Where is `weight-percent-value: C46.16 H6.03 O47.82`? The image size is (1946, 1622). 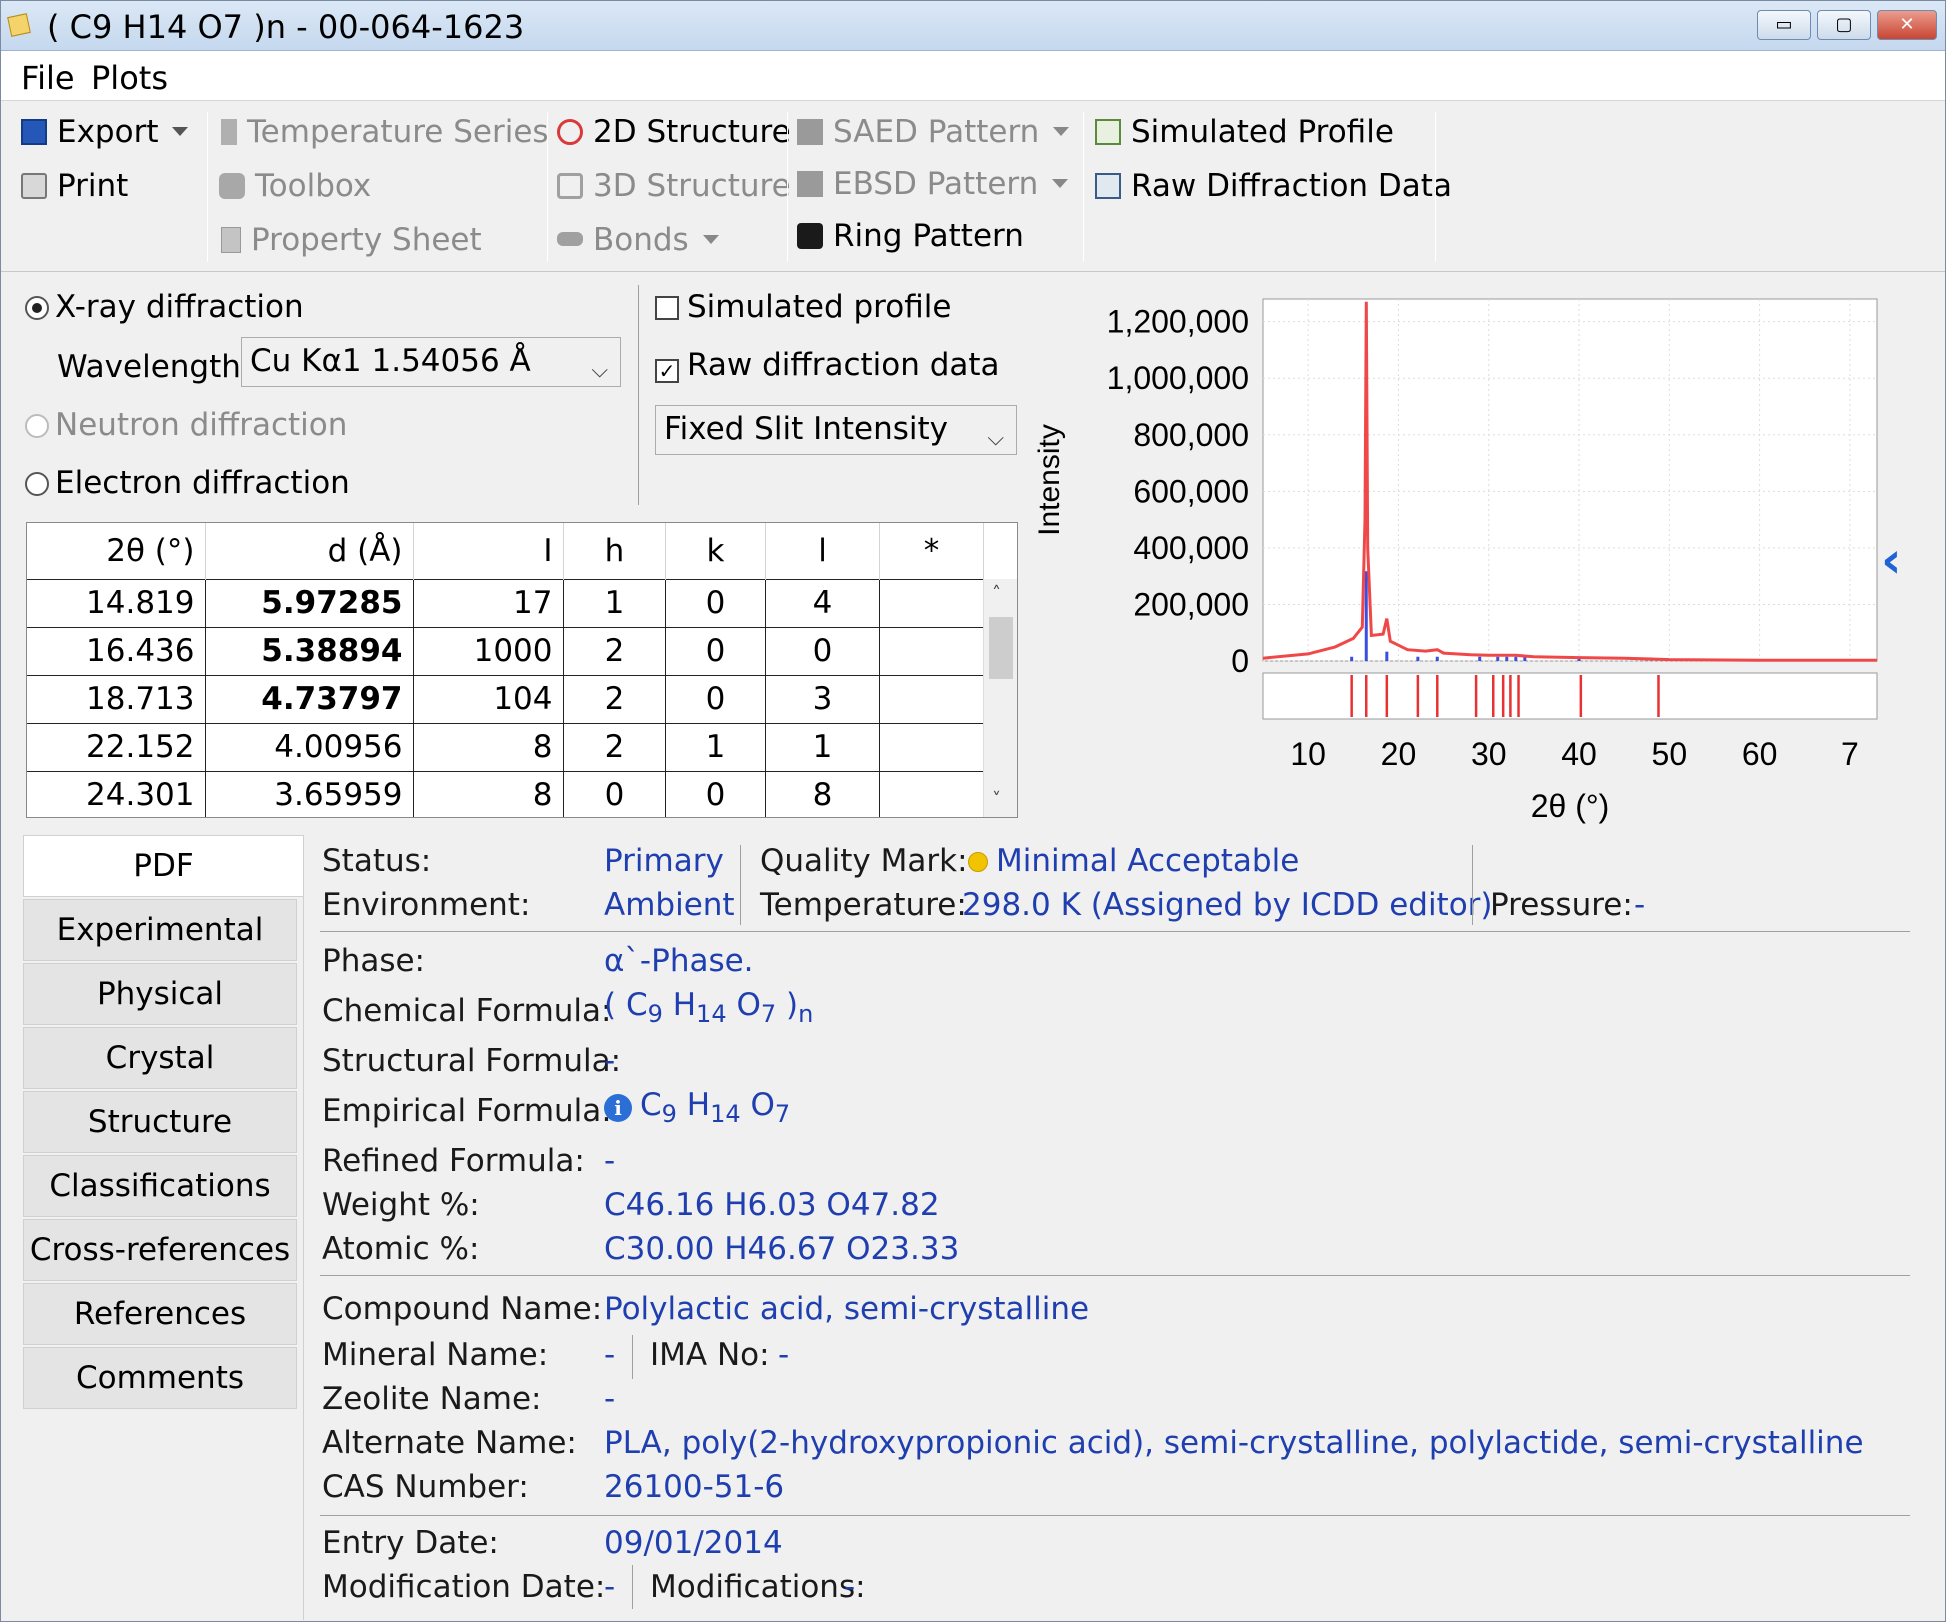
weight-percent-value: C46.16 H6.03 O47.82 is located at coordinates (772, 1205).